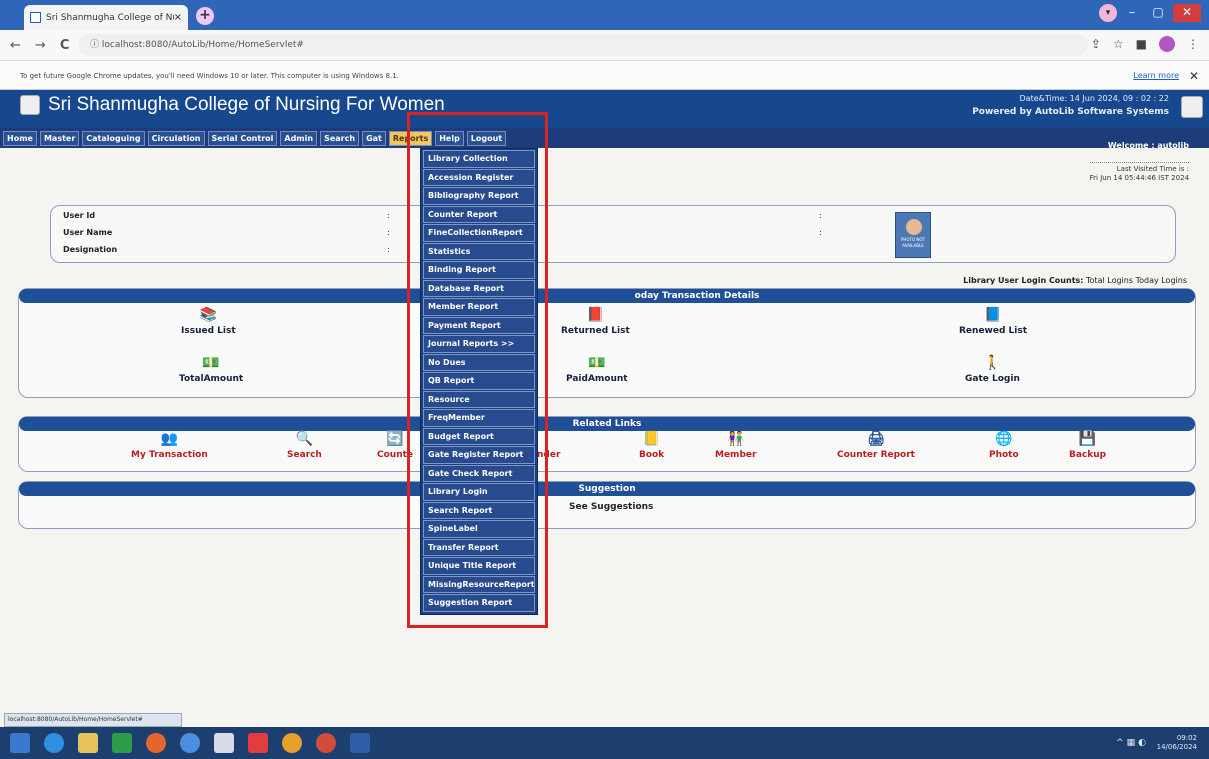  What do you see at coordinates (1156, 76) in the screenshot?
I see `learn-more-link: Learn more` at bounding box center [1156, 76].